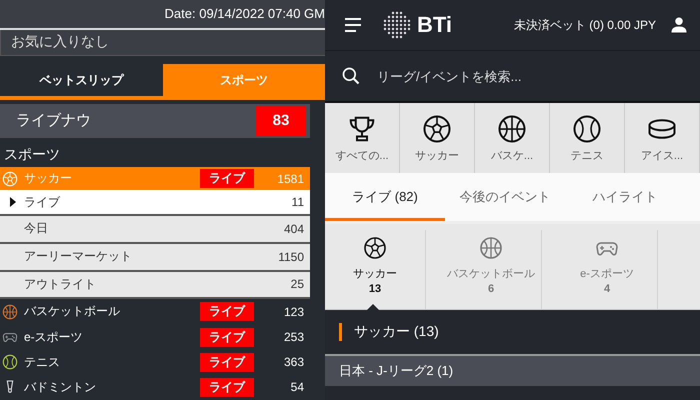 This screenshot has width=700, height=400. I want to click on menu-icon, so click(353, 25).